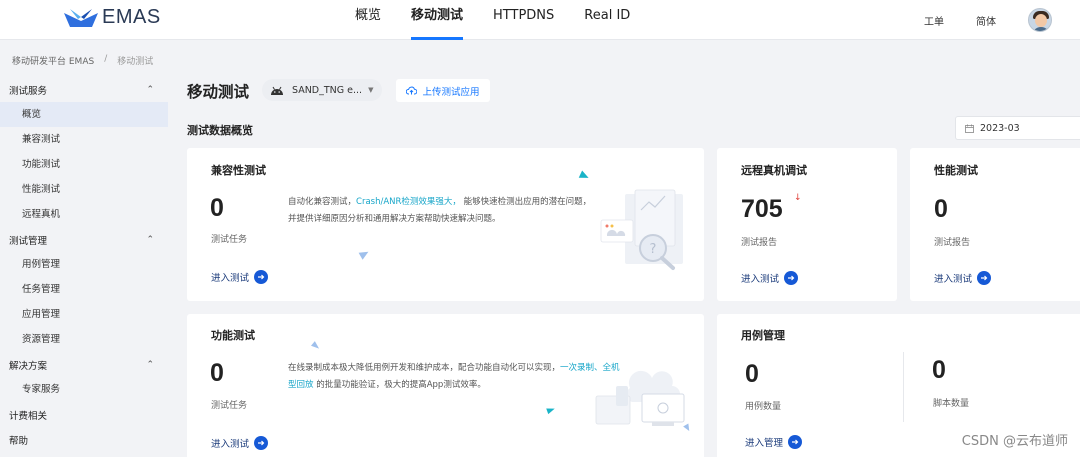 This screenshot has width=1080, height=457. I want to click on divider, so click(903, 387).